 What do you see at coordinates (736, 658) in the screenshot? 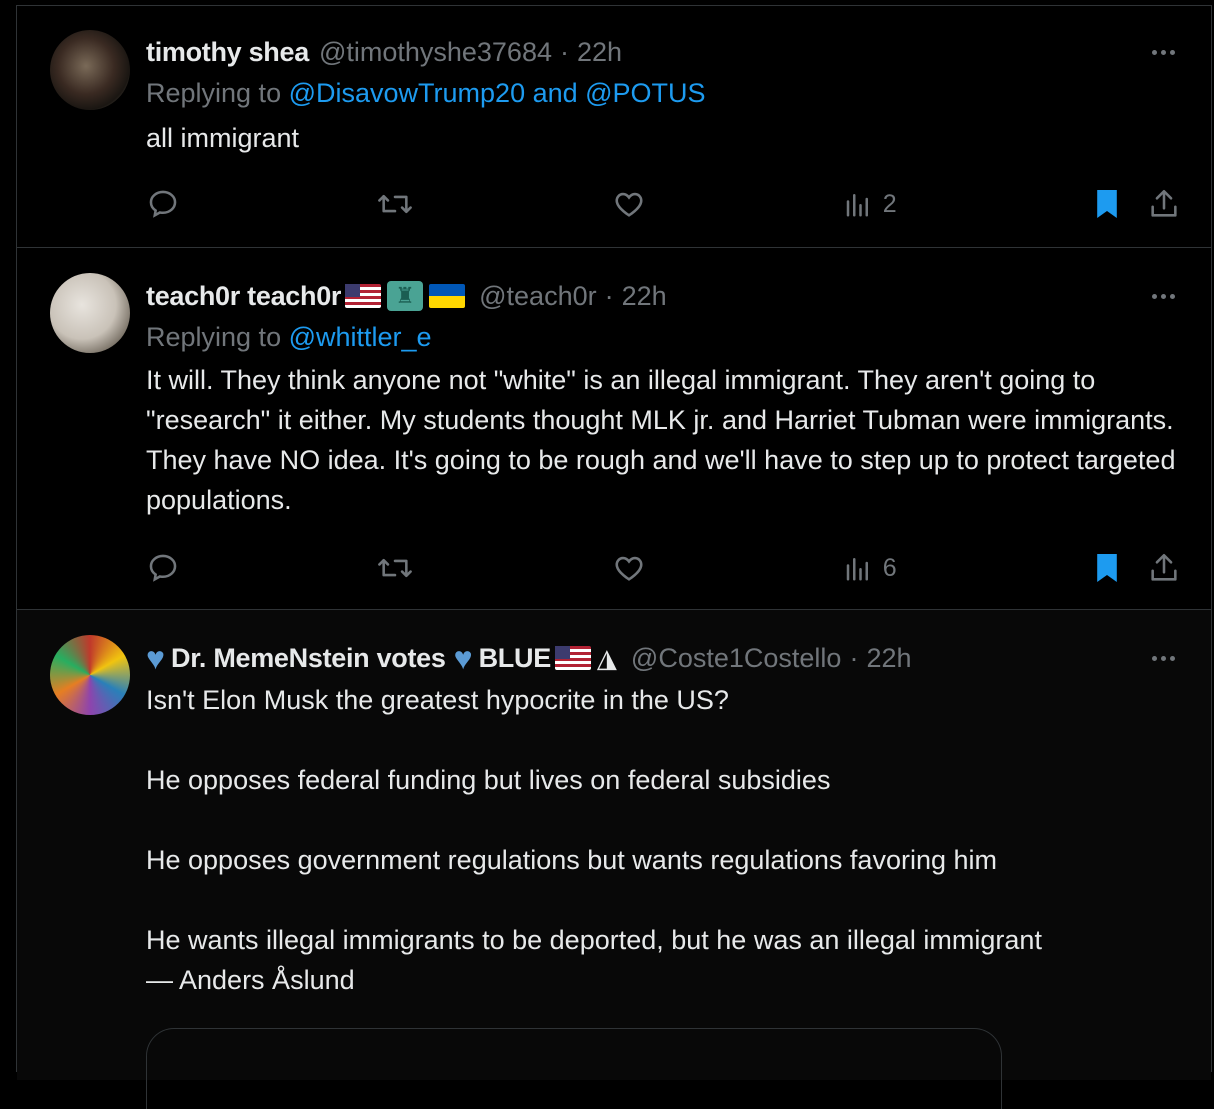
I see `user-handle: @Coste1Costello` at bounding box center [736, 658].